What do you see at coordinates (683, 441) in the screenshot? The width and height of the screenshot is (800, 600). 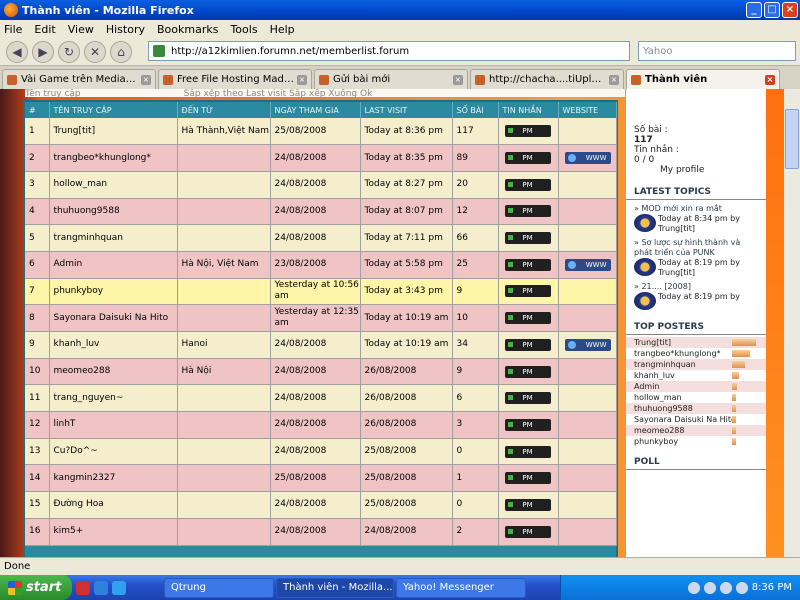 I see `poster-name-link: phunkyboy` at bounding box center [683, 441].